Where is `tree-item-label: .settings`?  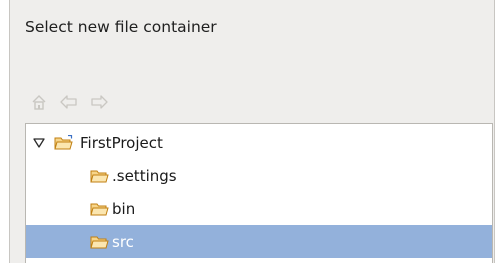
tree-item-label: .settings is located at coordinates (144, 175).